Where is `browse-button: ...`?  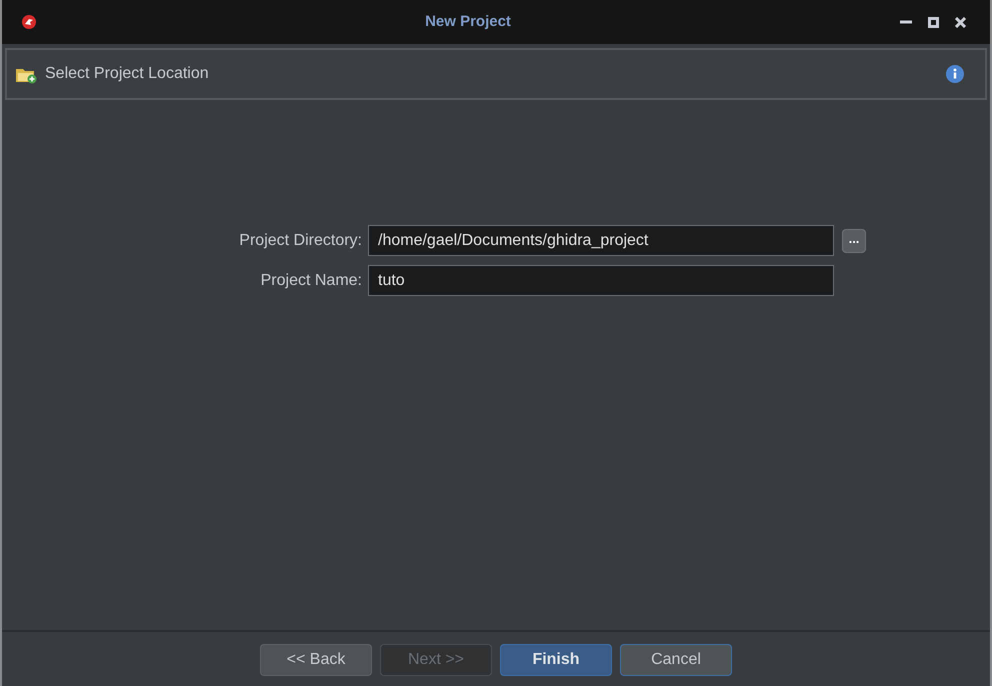
browse-button: ... is located at coordinates (854, 240).